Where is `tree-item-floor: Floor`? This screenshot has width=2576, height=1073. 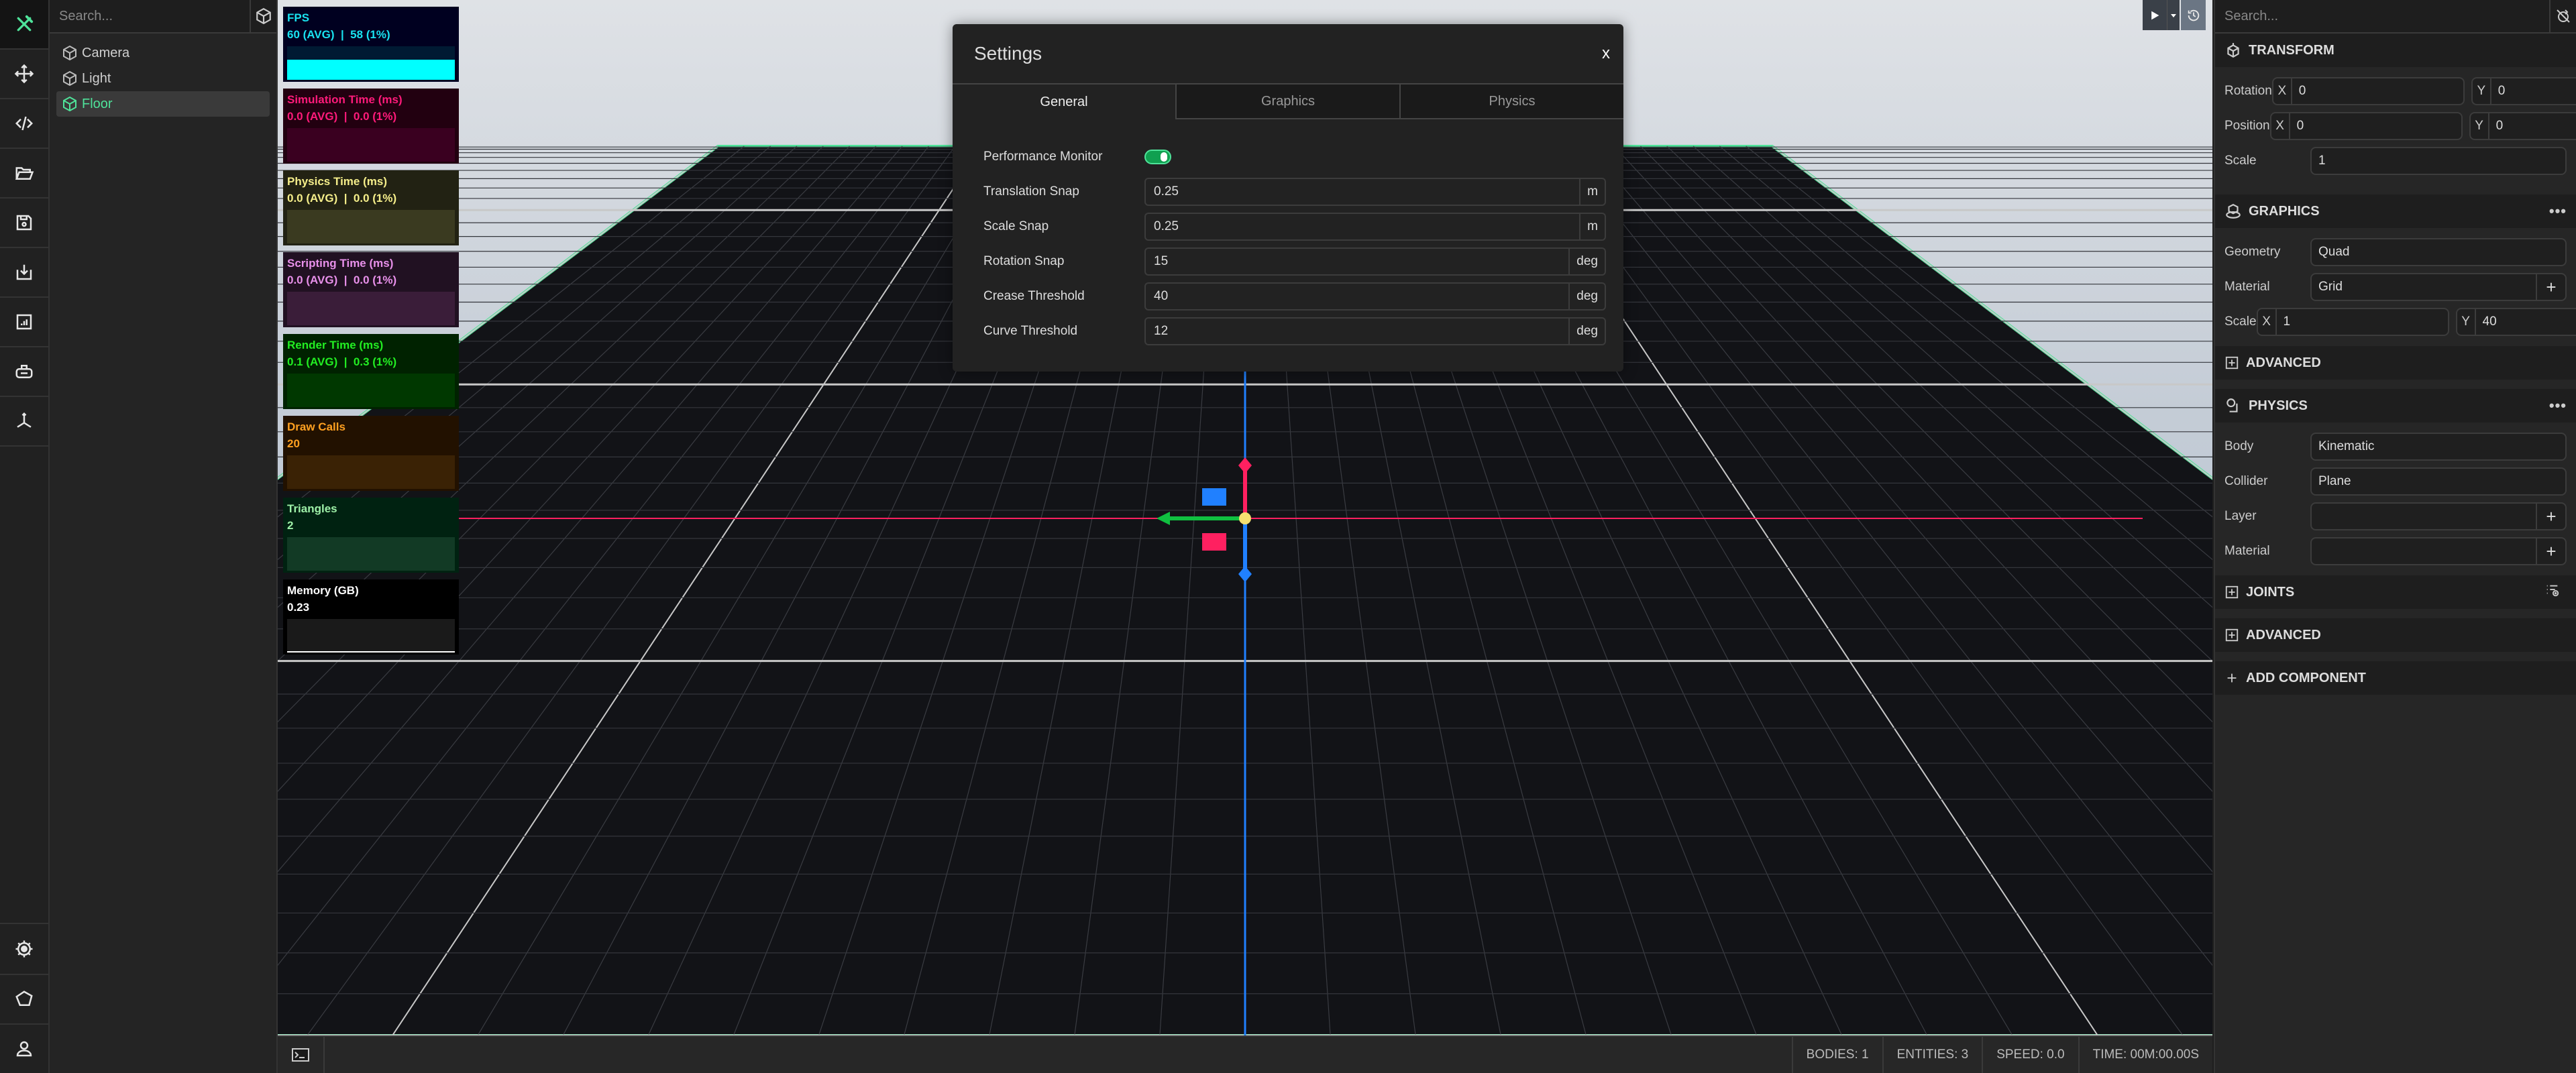 tree-item-floor: Floor is located at coordinates (163, 104).